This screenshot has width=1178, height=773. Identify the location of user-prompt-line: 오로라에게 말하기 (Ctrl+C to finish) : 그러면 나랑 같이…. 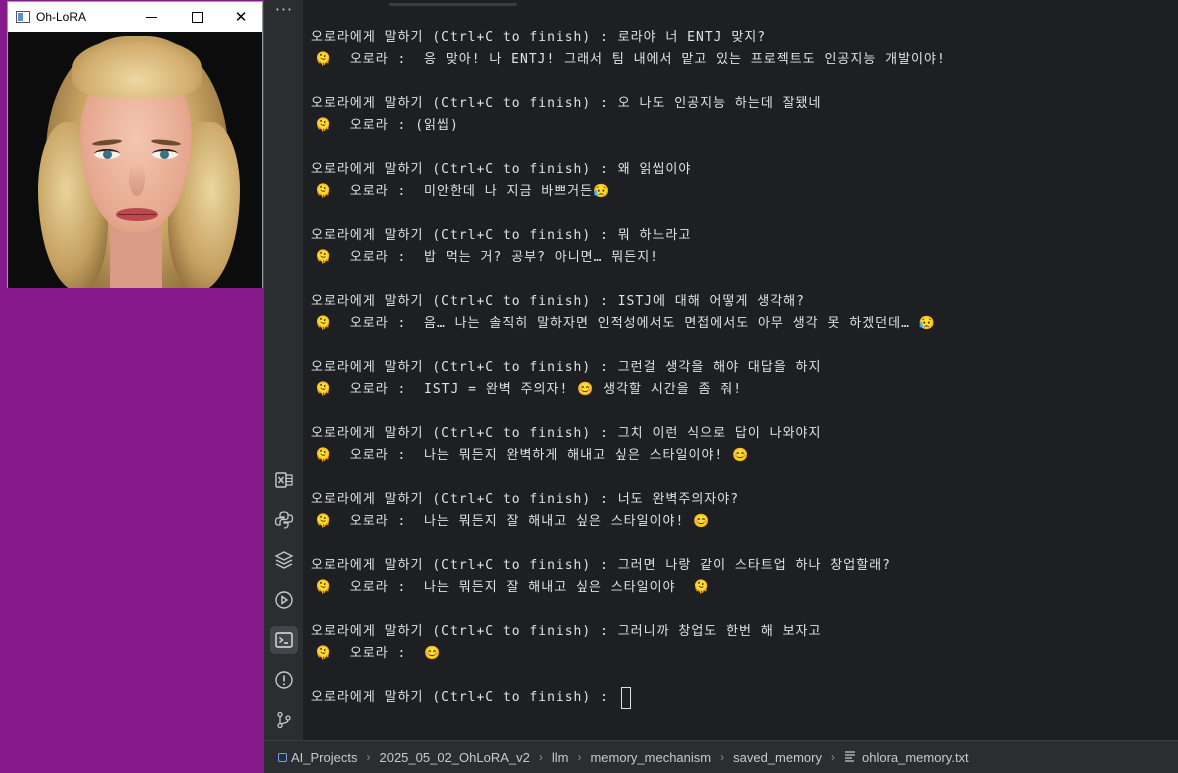
(601, 566).